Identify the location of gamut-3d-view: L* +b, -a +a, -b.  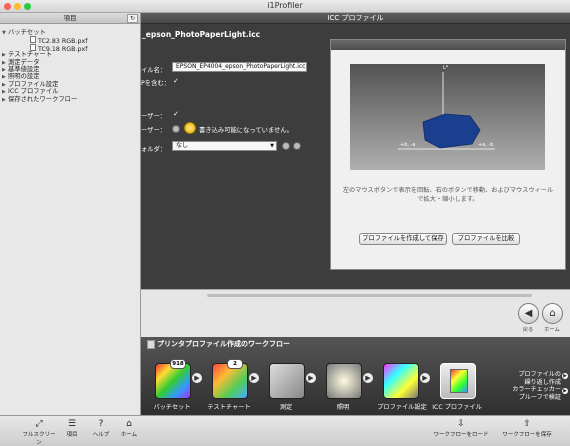
(447, 117).